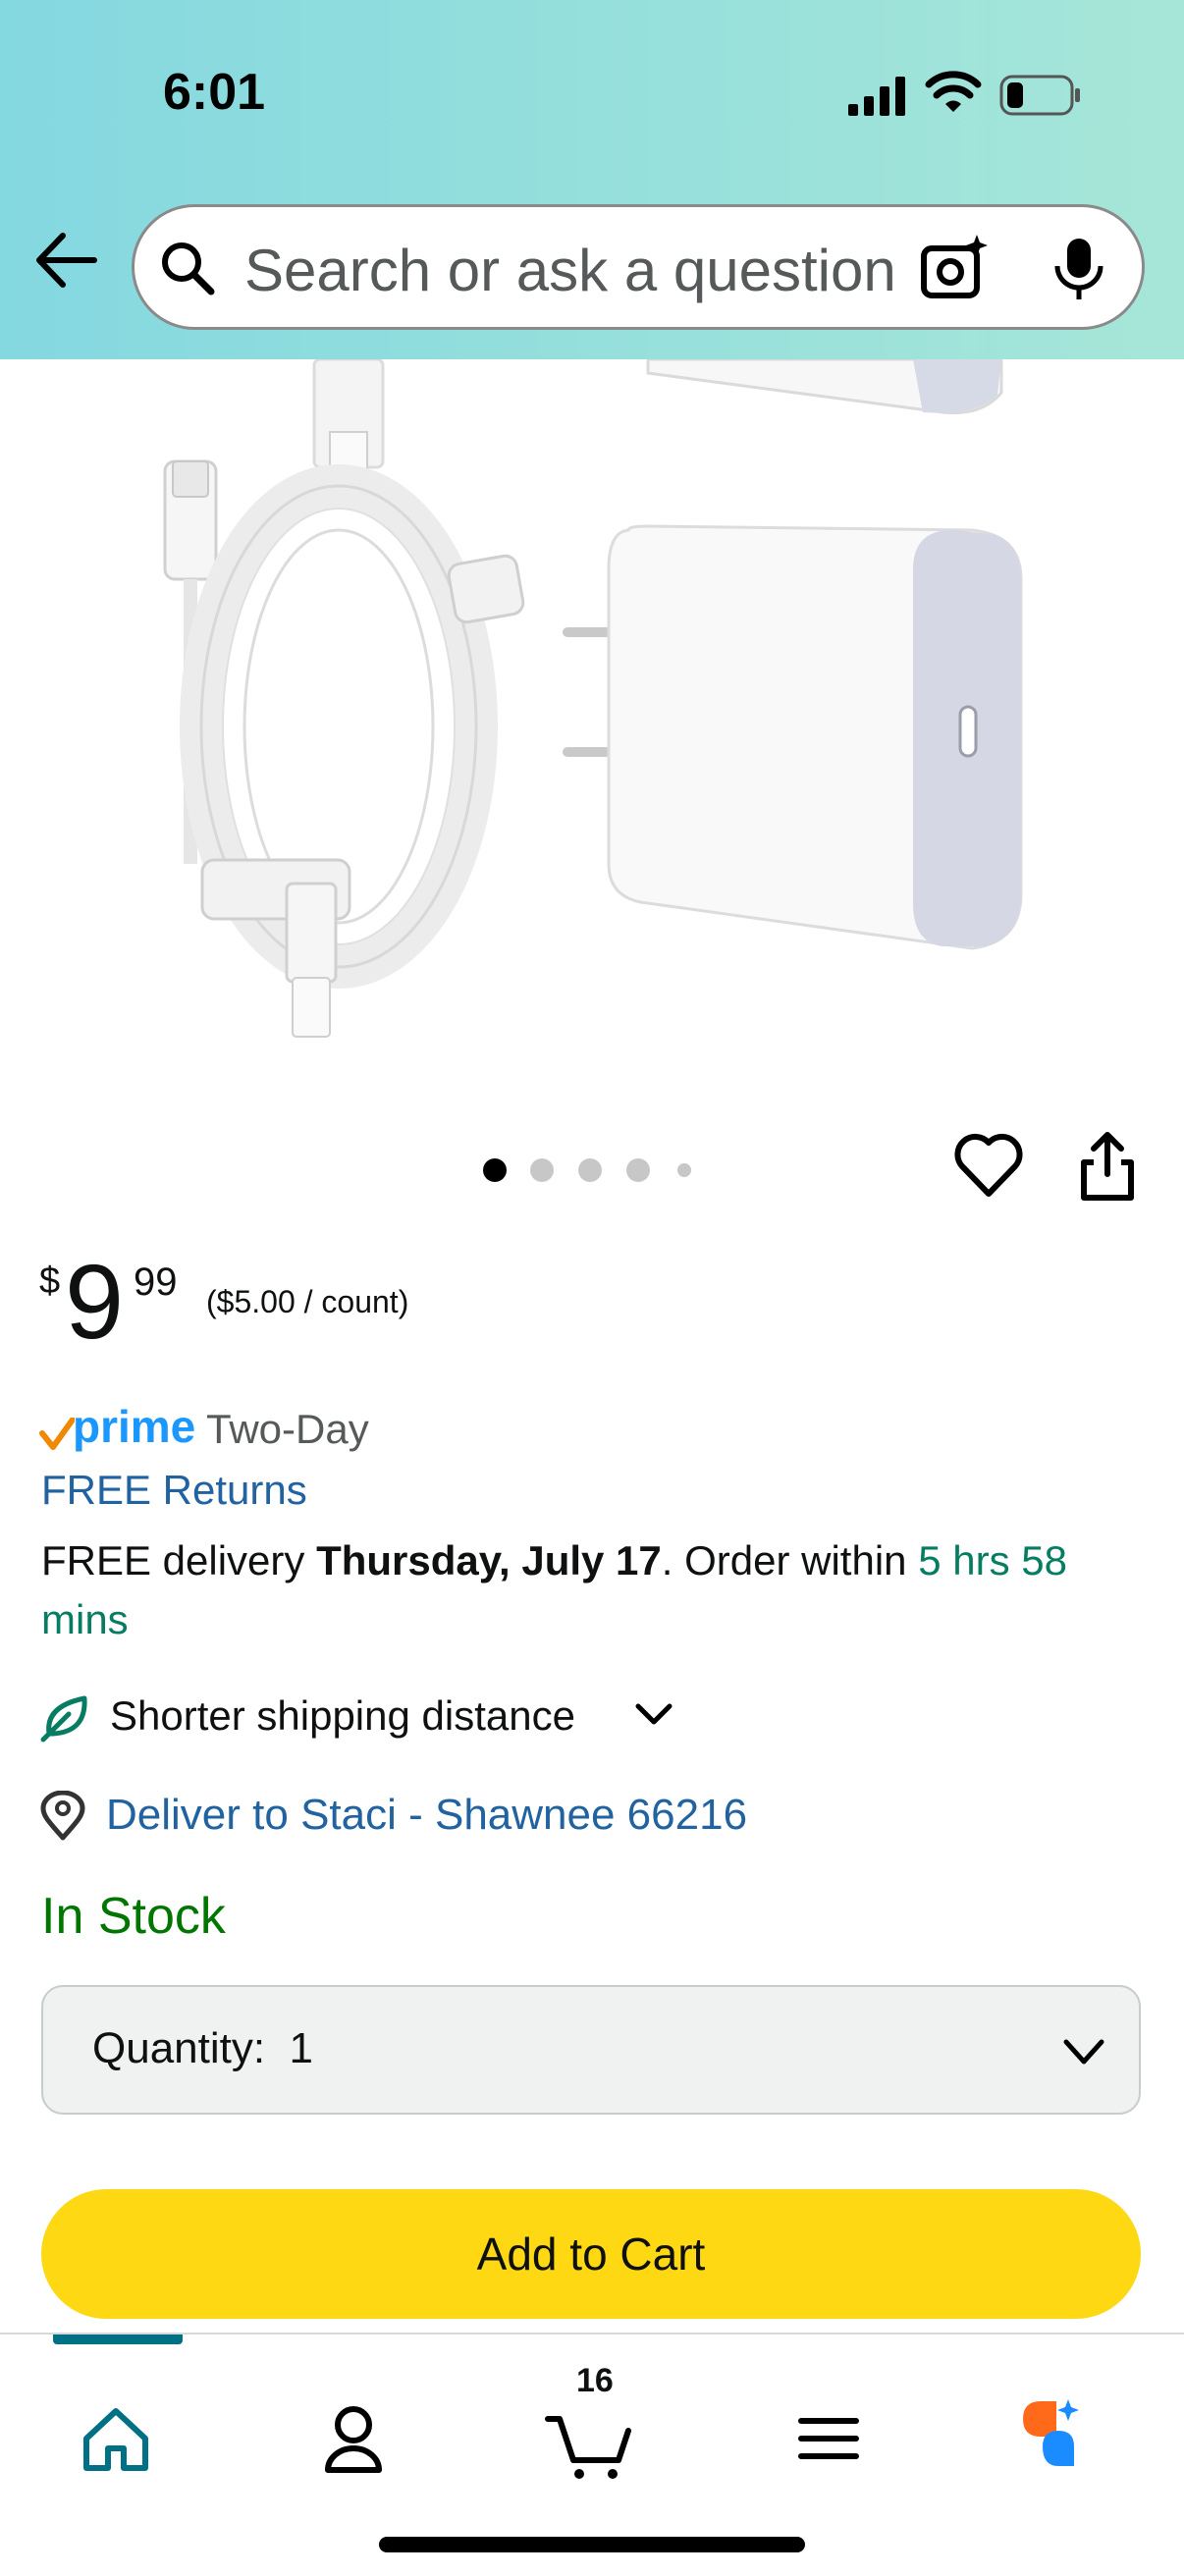  What do you see at coordinates (179, 1560) in the screenshot?
I see `delivery-prefix: FREE delivery` at bounding box center [179, 1560].